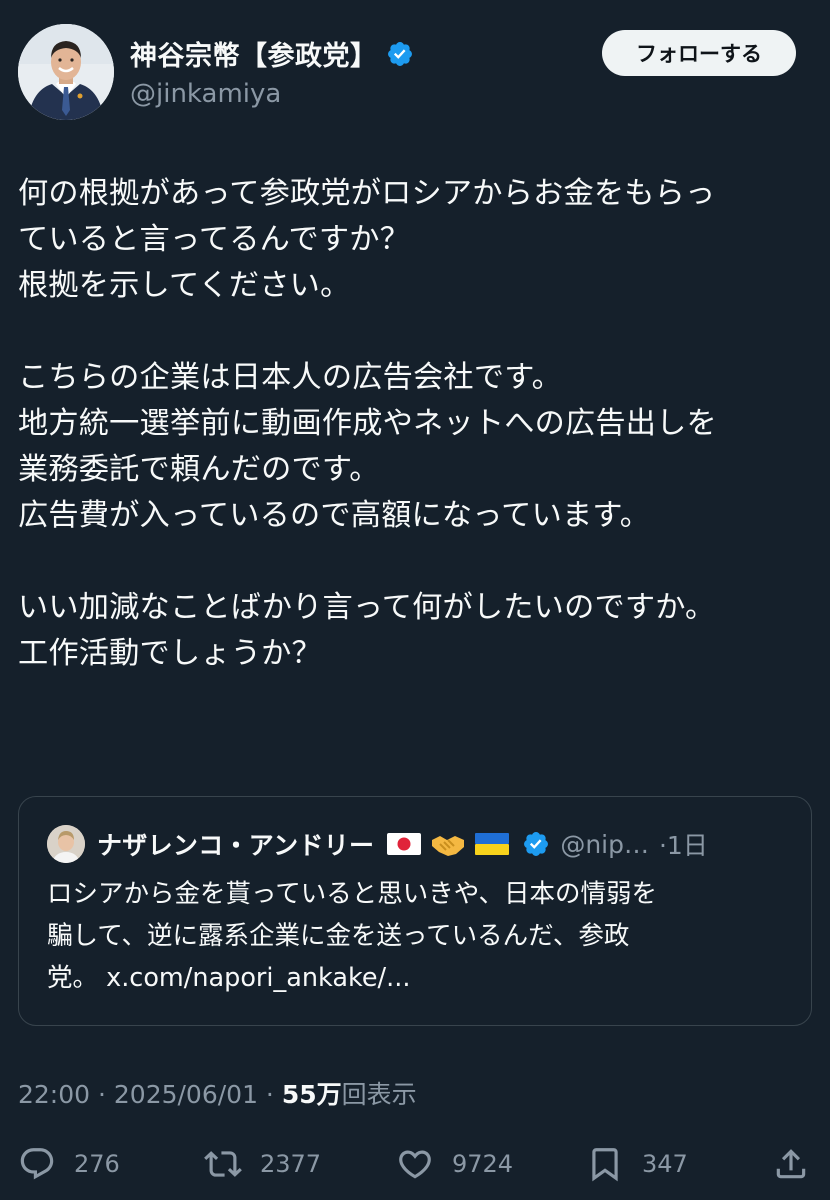  What do you see at coordinates (66, 844) in the screenshot?
I see `quoted-author-avatar` at bounding box center [66, 844].